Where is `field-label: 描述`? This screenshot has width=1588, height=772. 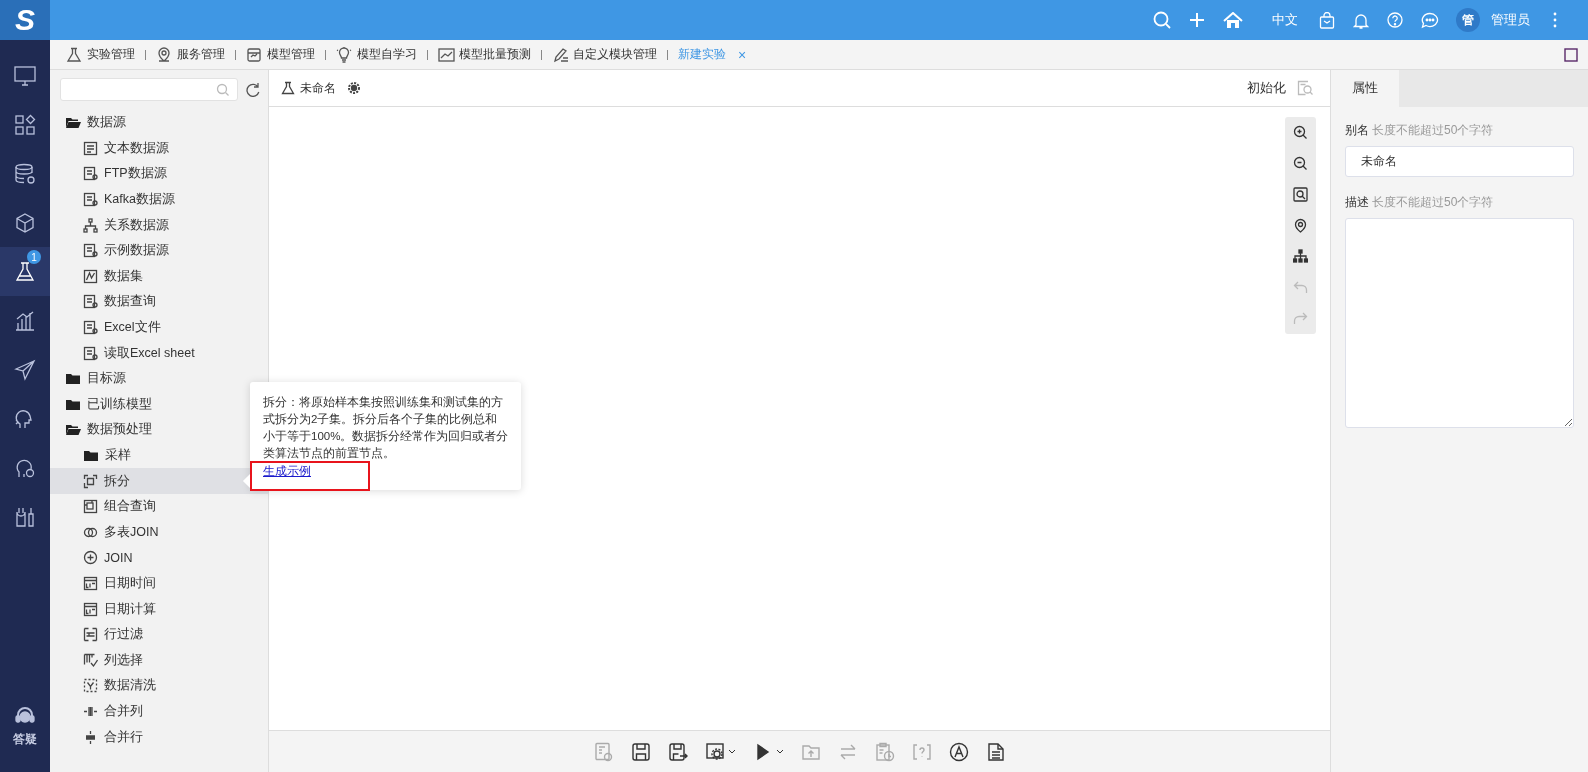
field-label: 描述 is located at coordinates (1357, 202).